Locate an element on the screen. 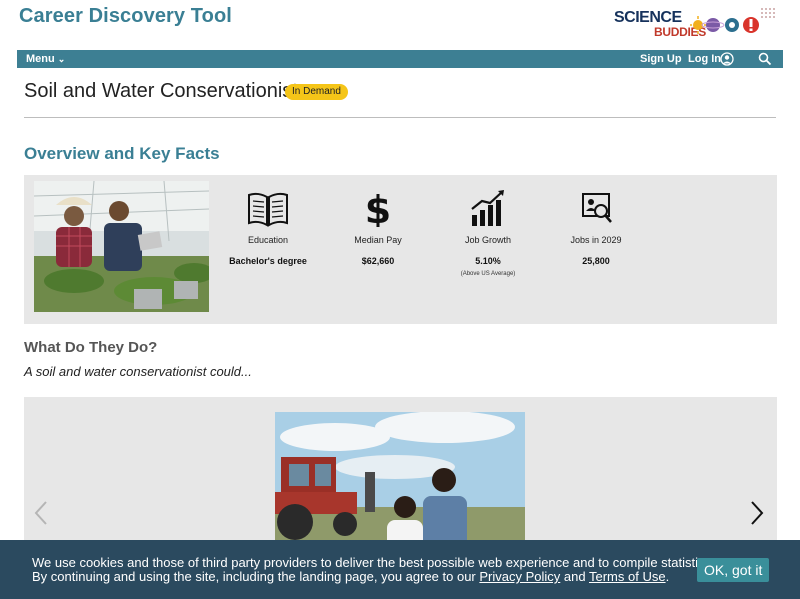 Image resolution: width=800 pixels, height=599 pixels. log-in-link: Log In is located at coordinates (704, 59).